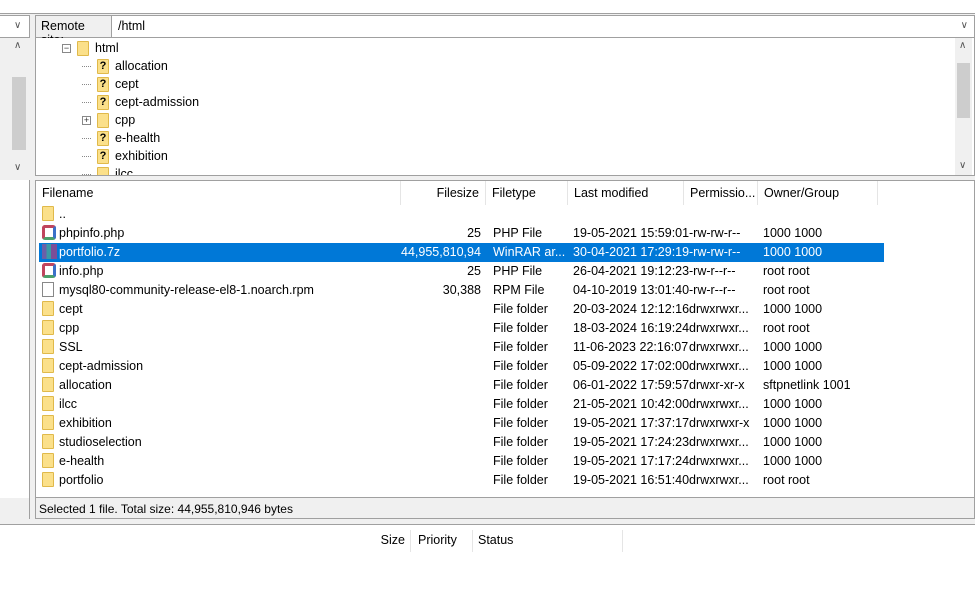  What do you see at coordinates (49, 251) in the screenshot?
I see `archive-icon` at bounding box center [49, 251].